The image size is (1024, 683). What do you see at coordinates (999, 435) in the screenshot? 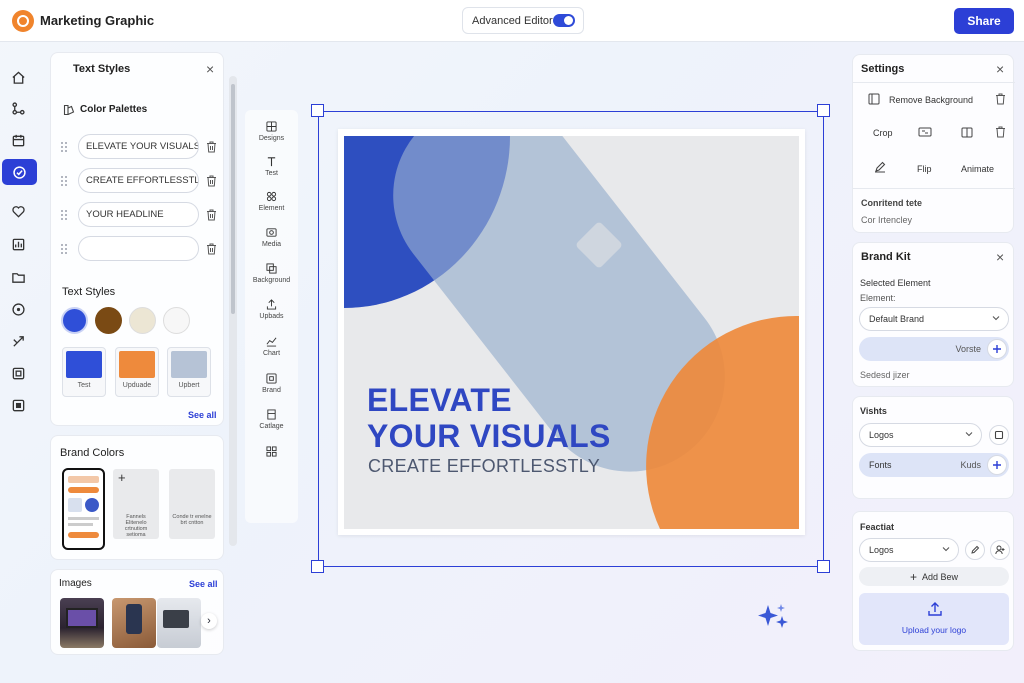
I see `square-option-button` at bounding box center [999, 435].